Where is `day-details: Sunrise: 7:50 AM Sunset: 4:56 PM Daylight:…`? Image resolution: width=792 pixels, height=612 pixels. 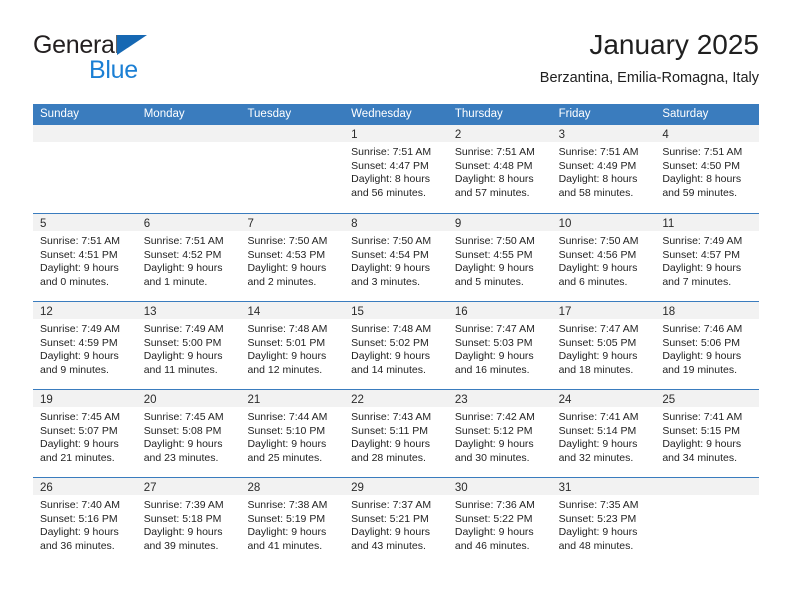
day-details: Sunrise: 7:50 AM Sunset: 4:56 PM Daylight:… is located at coordinates (604, 260).